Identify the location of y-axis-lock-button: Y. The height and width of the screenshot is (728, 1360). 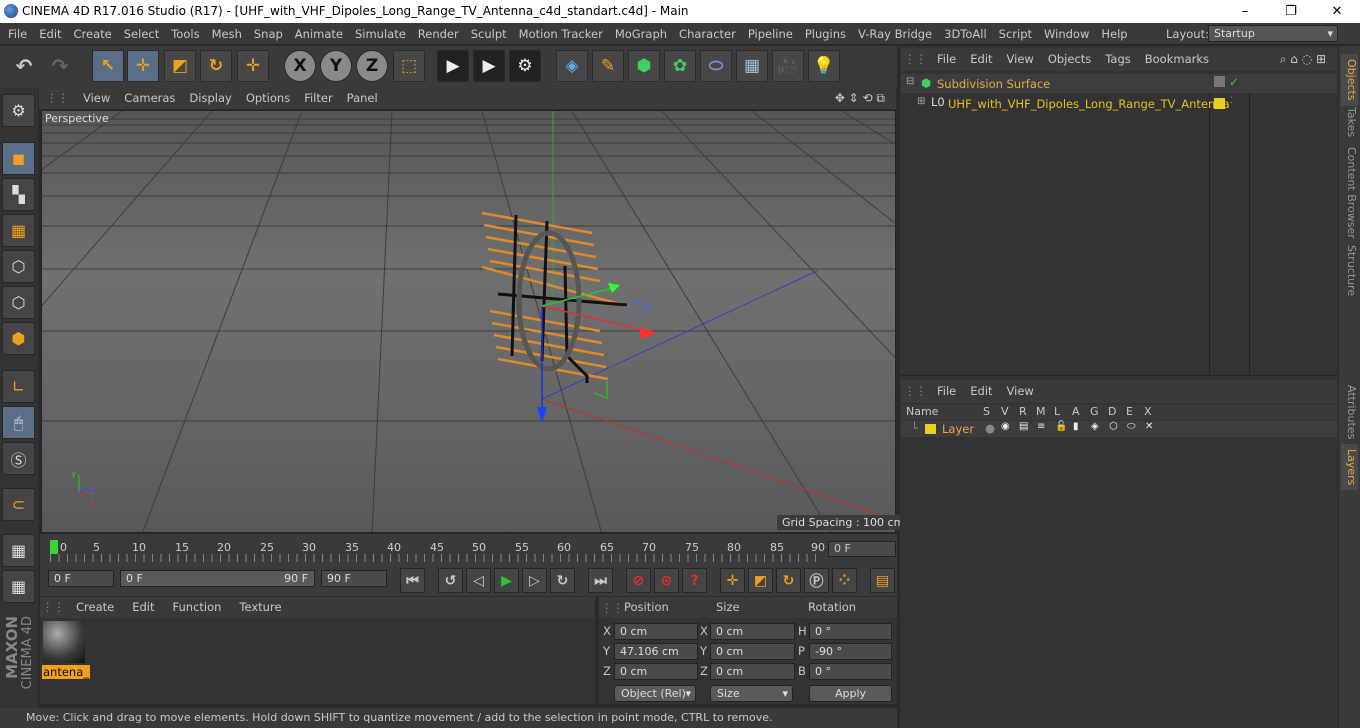
(336, 66).